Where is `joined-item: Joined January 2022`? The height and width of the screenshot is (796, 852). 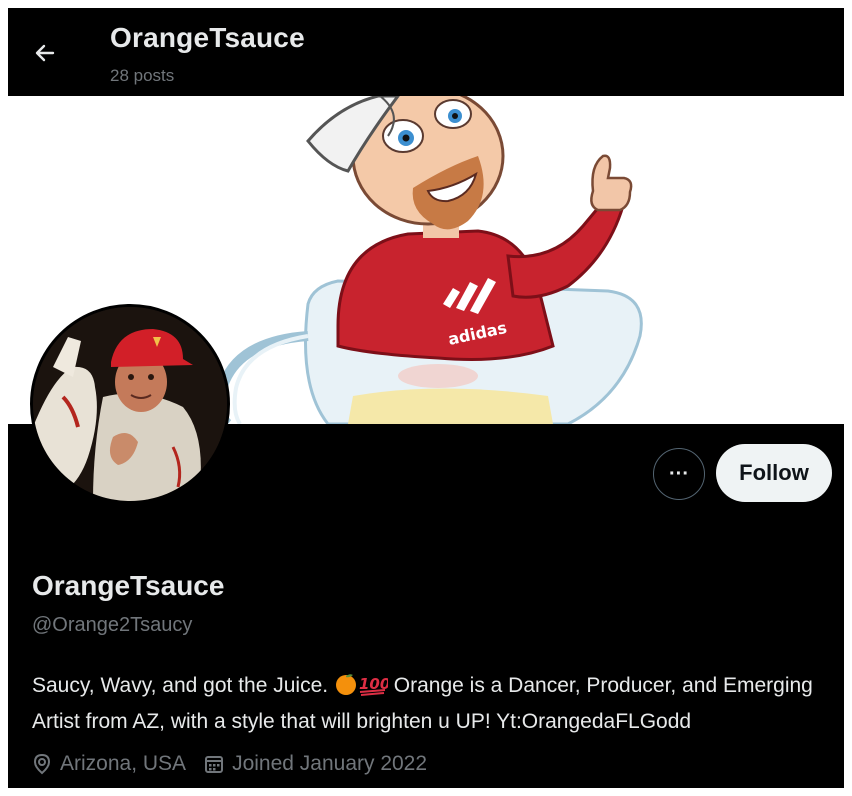 joined-item: Joined January 2022 is located at coordinates (315, 764).